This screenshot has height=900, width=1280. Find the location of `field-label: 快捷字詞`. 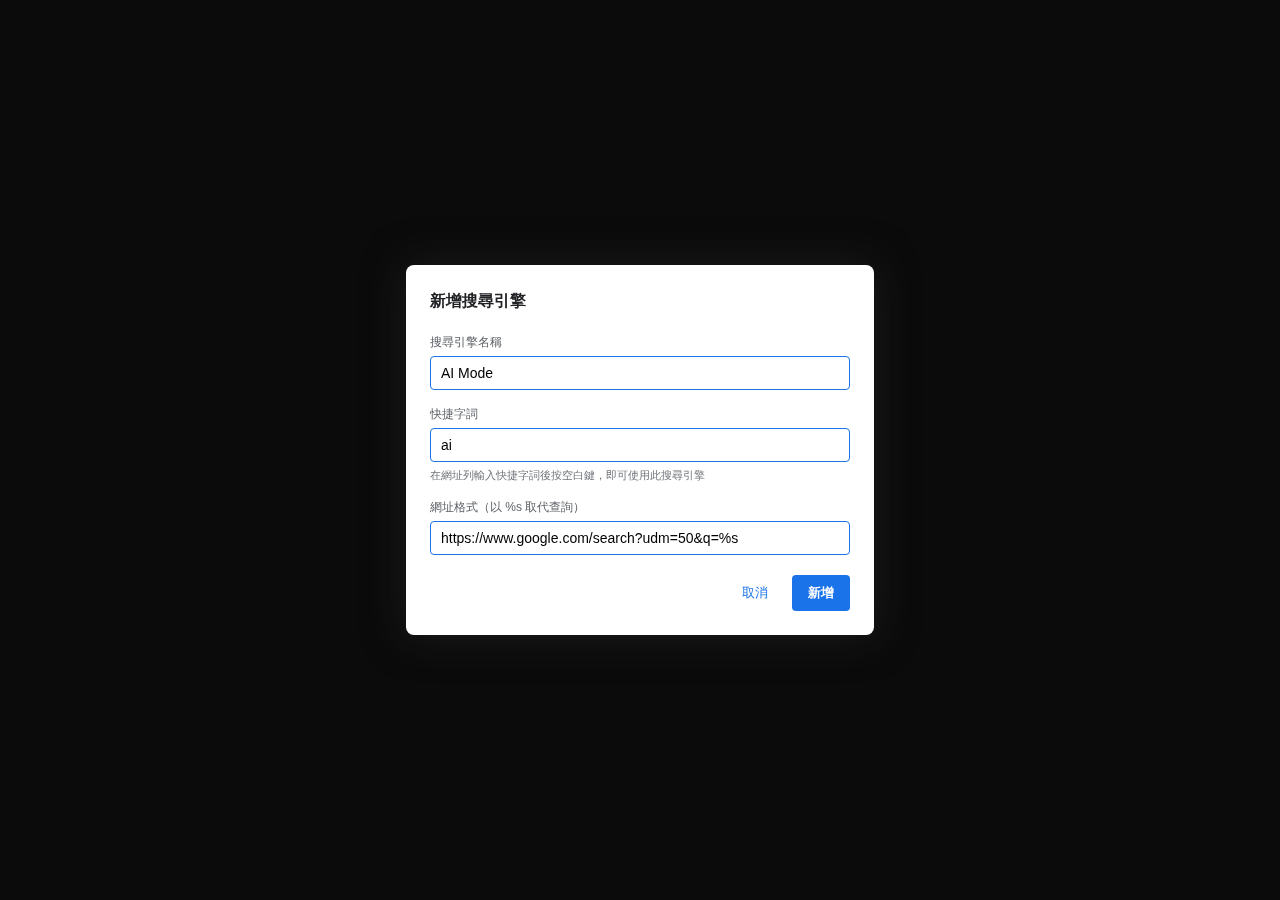

field-label: 快捷字詞 is located at coordinates (454, 414).